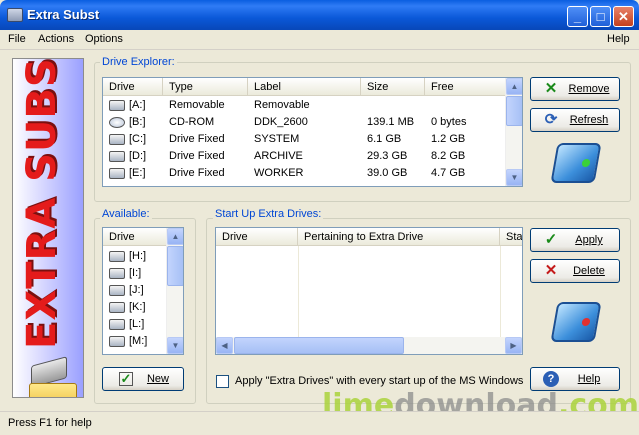  What do you see at coordinates (305, 173) in the screenshot?
I see `table-row: [E:] Drive Fixed WORKER 39.0 GB 4.7 GB` at bounding box center [305, 173].